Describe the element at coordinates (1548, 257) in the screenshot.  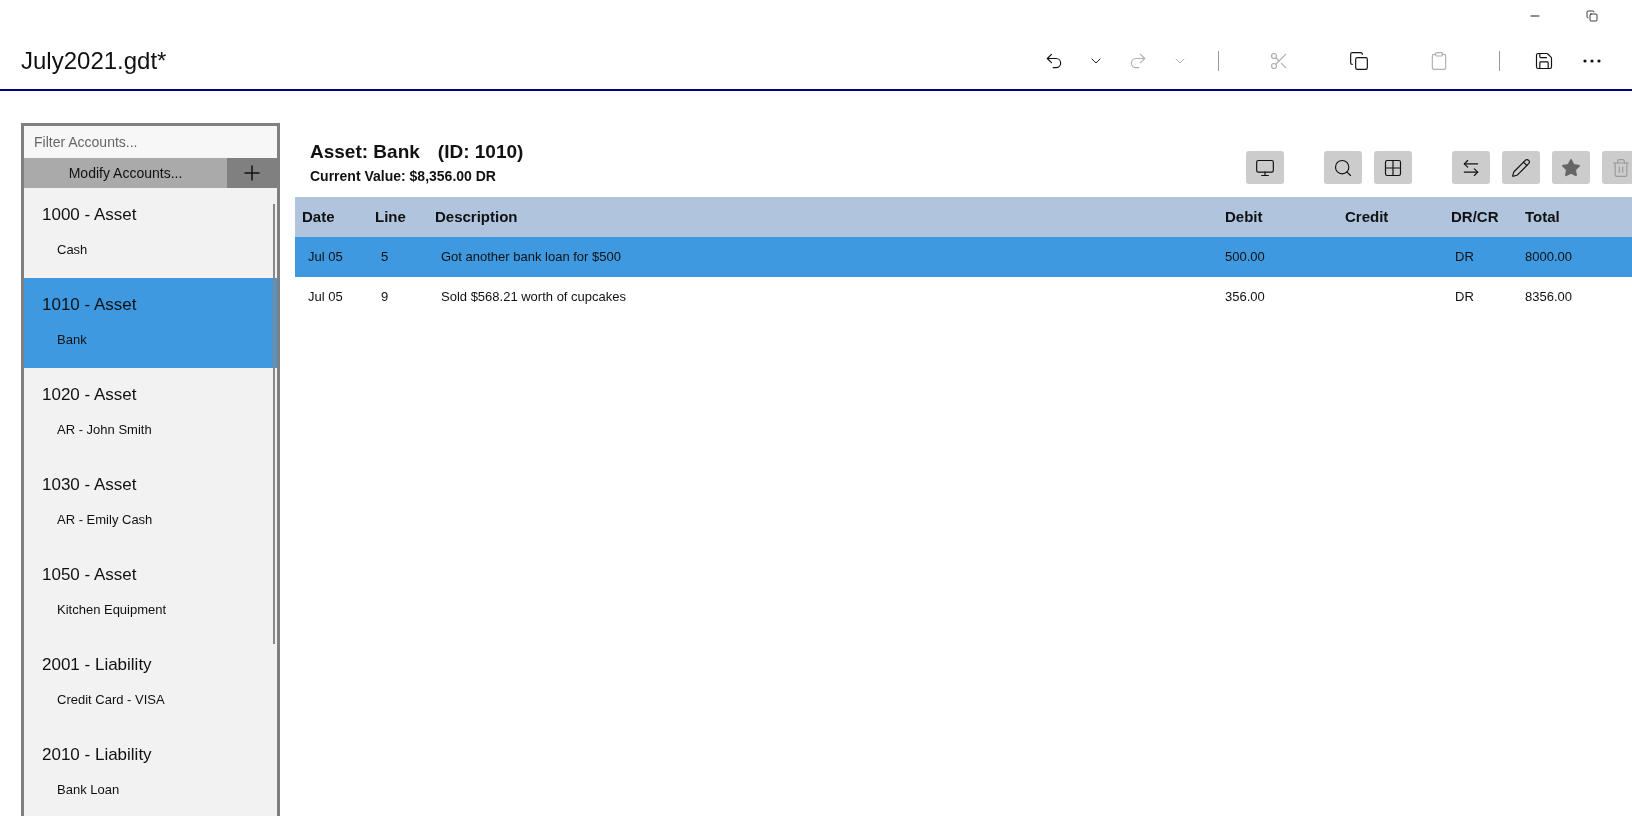
I see `table-cell: 8000.00` at that location.